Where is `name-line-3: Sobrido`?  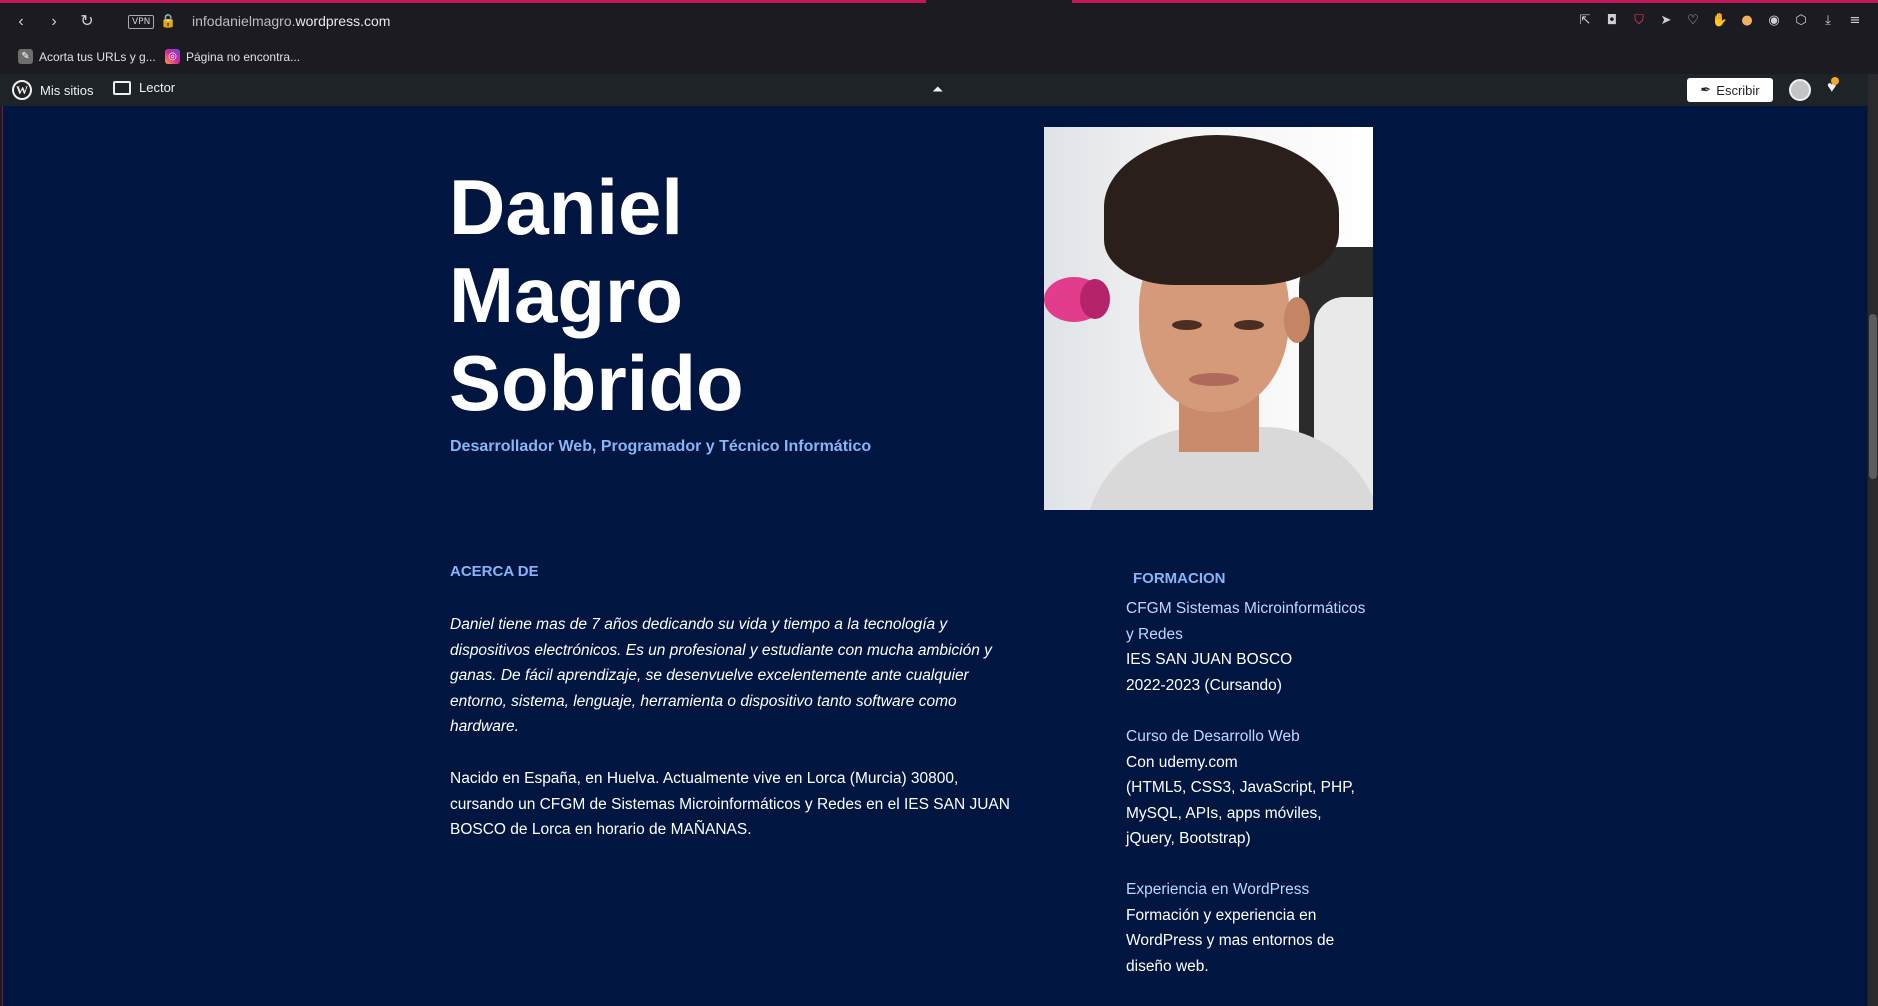 name-line-3: Sobrido is located at coordinates (596, 383).